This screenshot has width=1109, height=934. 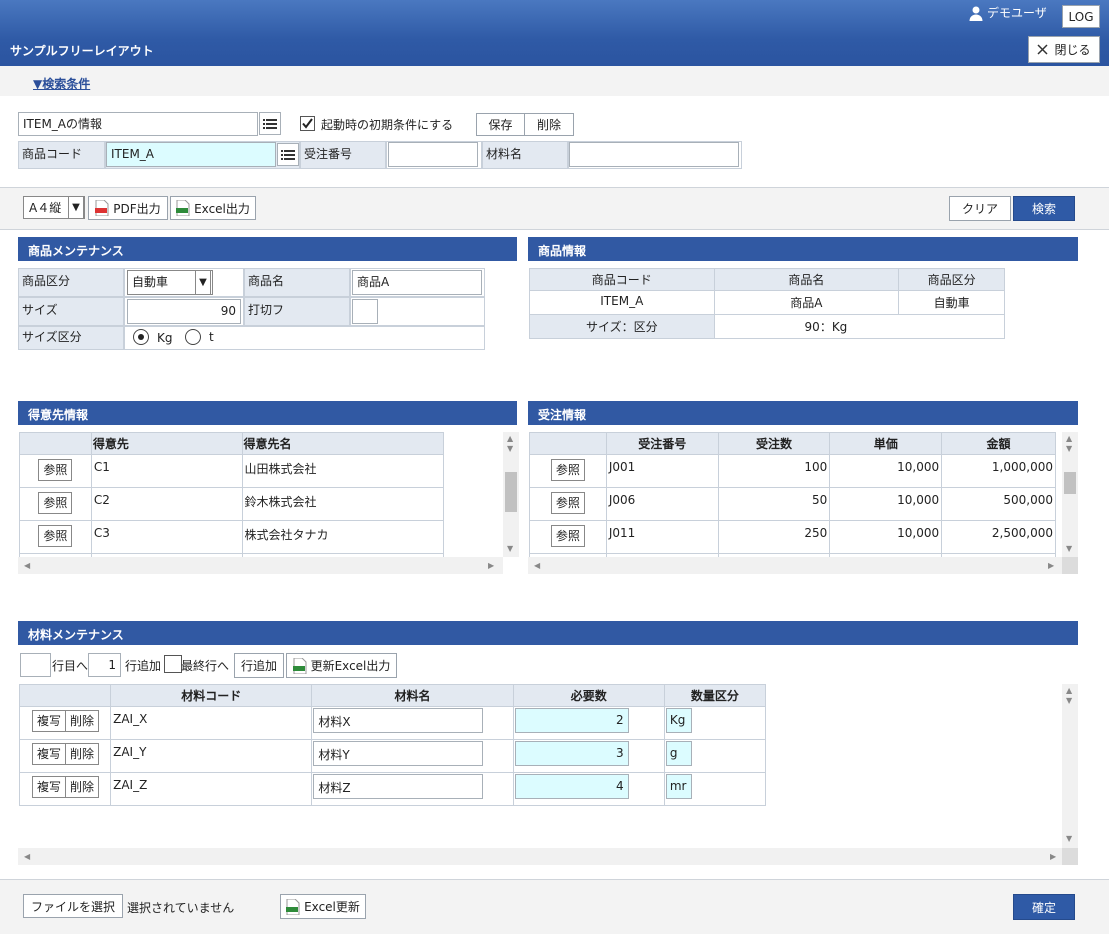 I want to click on order-vertical-scrollbar: ▲ ▼ ▼, so click(x=1070, y=494).